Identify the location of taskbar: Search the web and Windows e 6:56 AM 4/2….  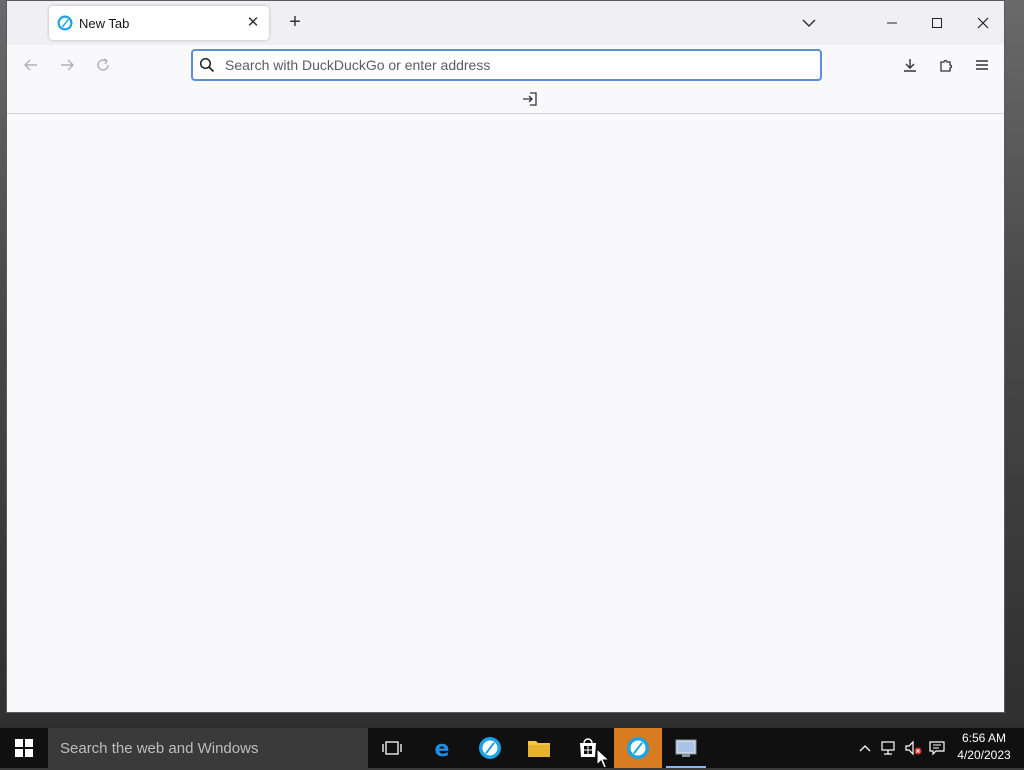
(512, 748).